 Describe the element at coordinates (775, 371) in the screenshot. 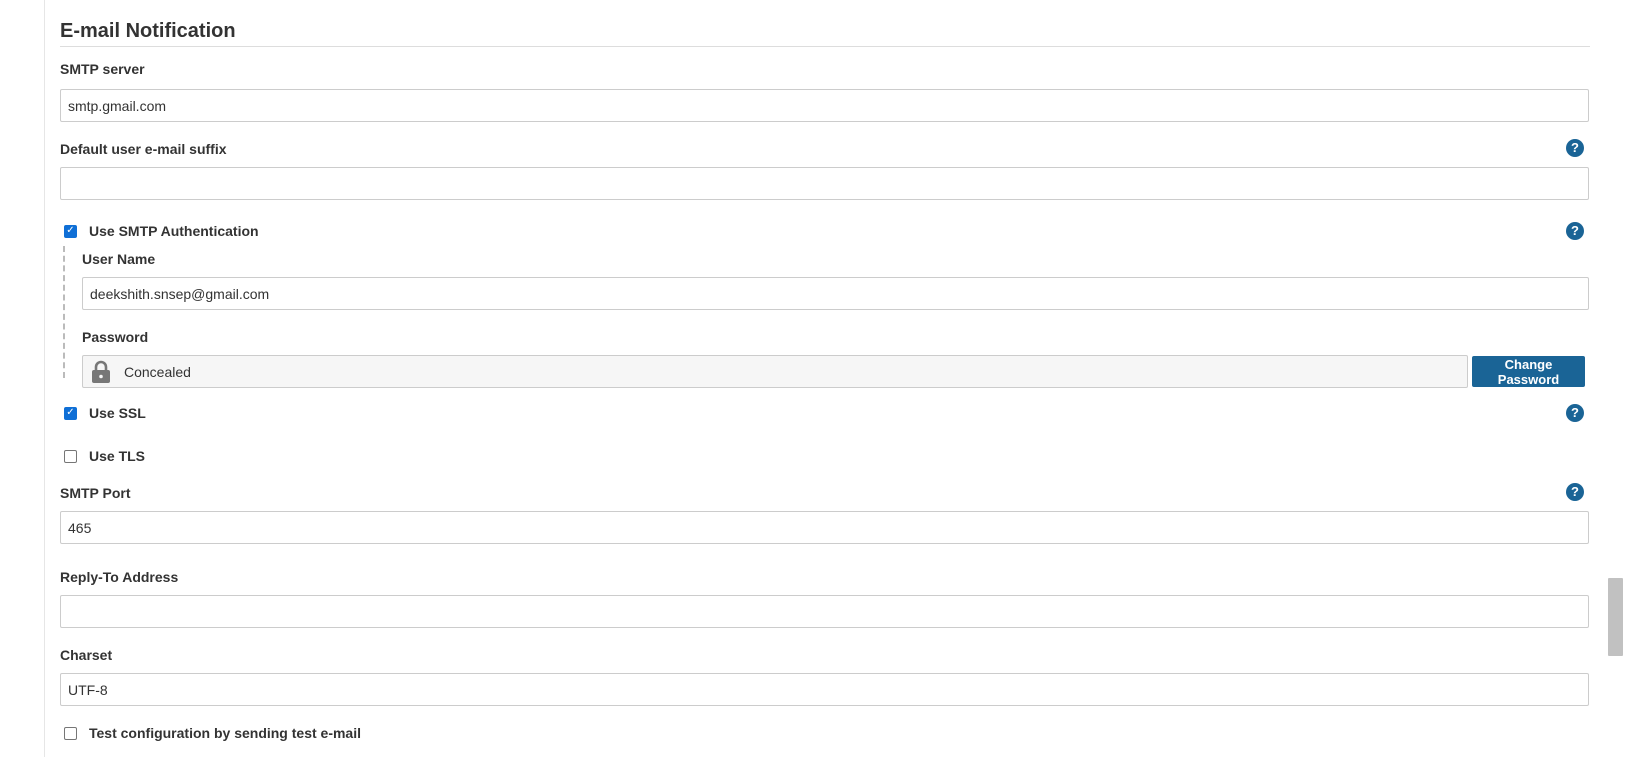

I see `password-concealed-field: Concealed` at that location.